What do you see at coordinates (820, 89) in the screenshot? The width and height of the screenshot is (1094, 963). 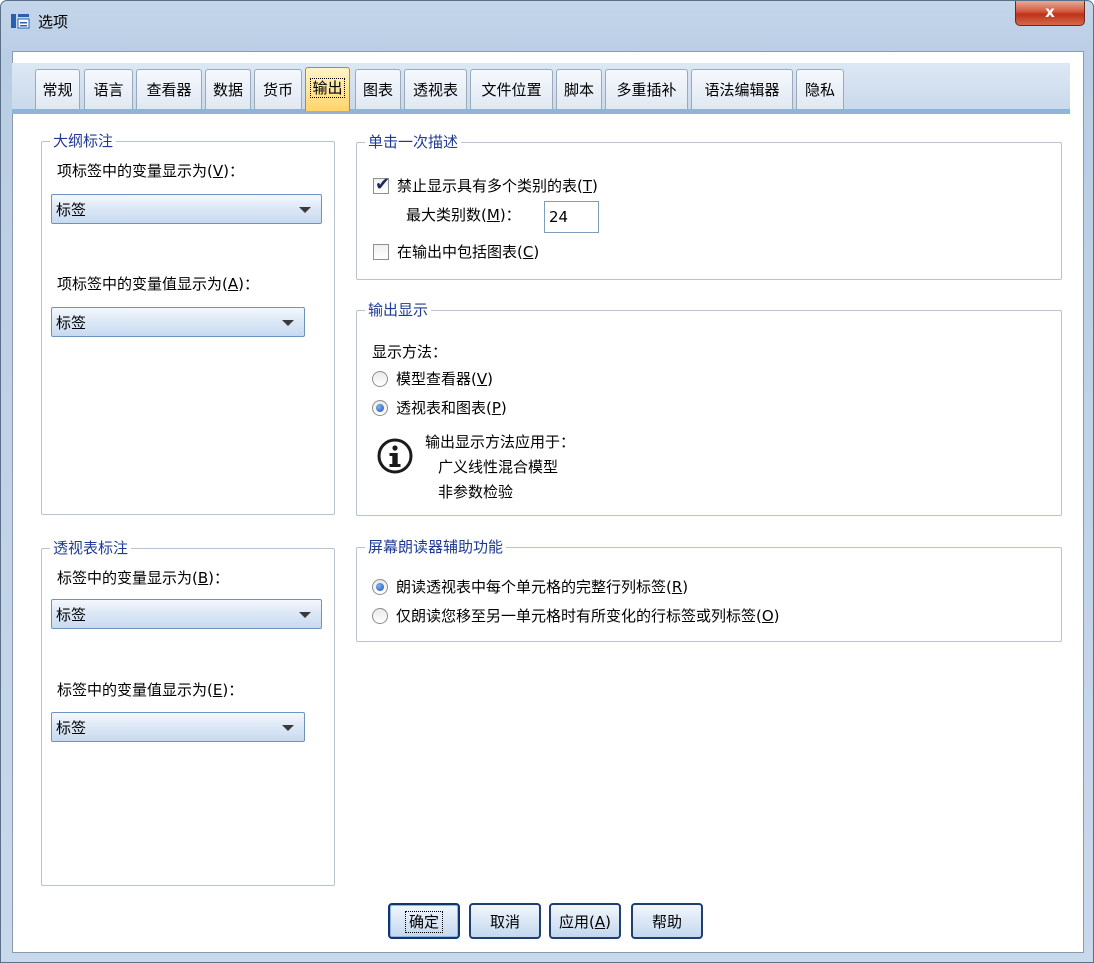 I see `tab-privacy: 隐私` at bounding box center [820, 89].